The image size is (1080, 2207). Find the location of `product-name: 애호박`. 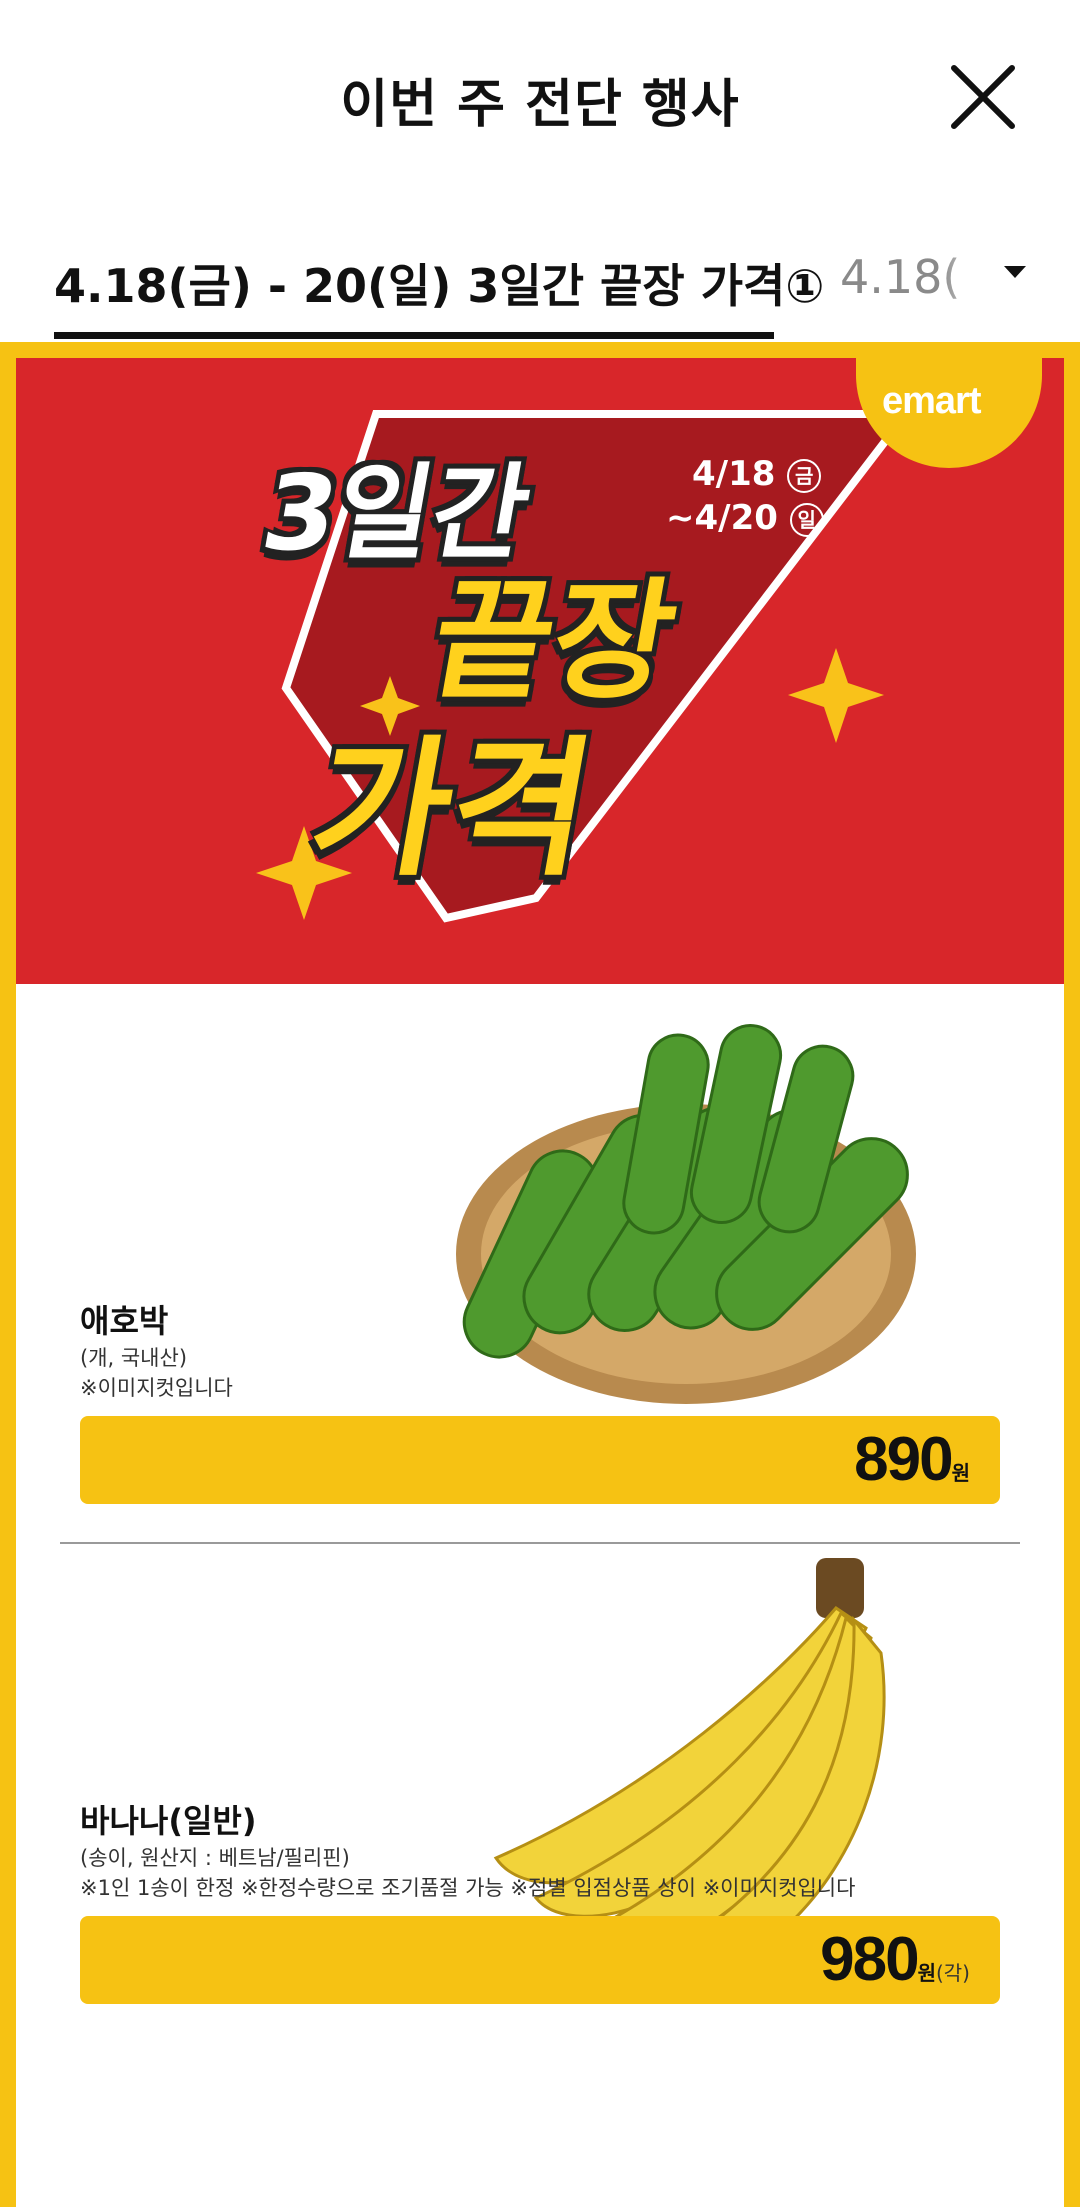

product-name: 애호박 is located at coordinates (124, 1321).